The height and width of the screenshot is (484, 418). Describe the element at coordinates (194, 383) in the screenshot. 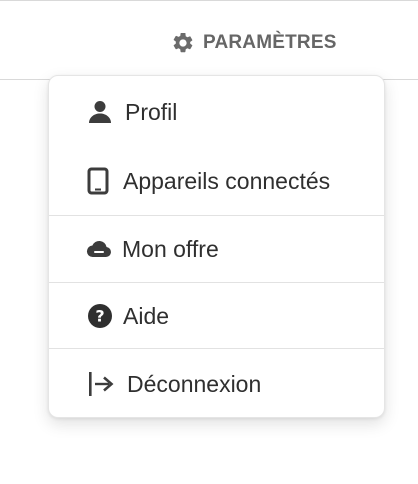

I see `menu-item-label: Déconnexion` at that location.